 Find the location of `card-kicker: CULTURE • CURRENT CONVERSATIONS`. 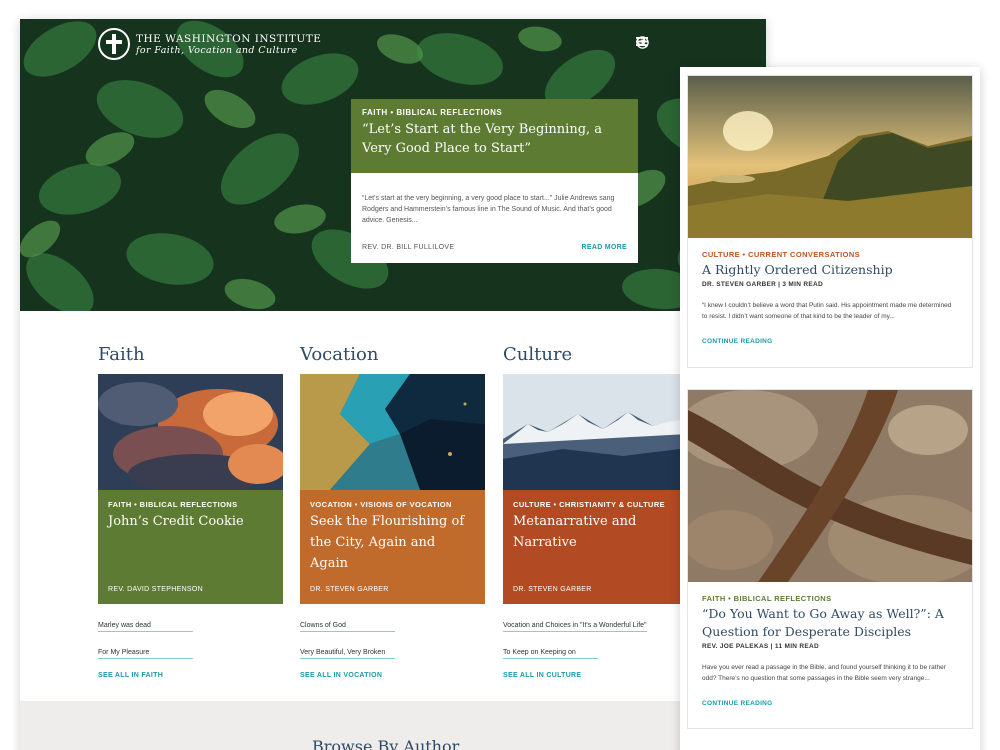

card-kicker: CULTURE • CURRENT CONVERSATIONS is located at coordinates (781, 254).